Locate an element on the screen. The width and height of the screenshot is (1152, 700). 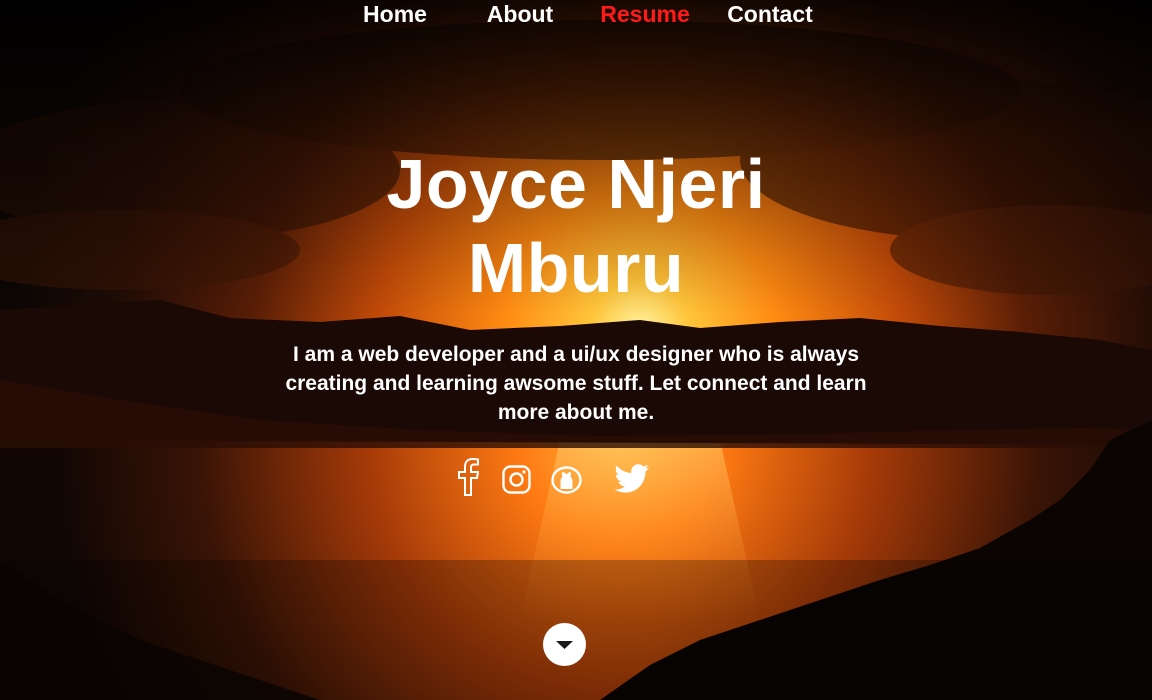
nav-contact-link: Contact is located at coordinates (770, 14).